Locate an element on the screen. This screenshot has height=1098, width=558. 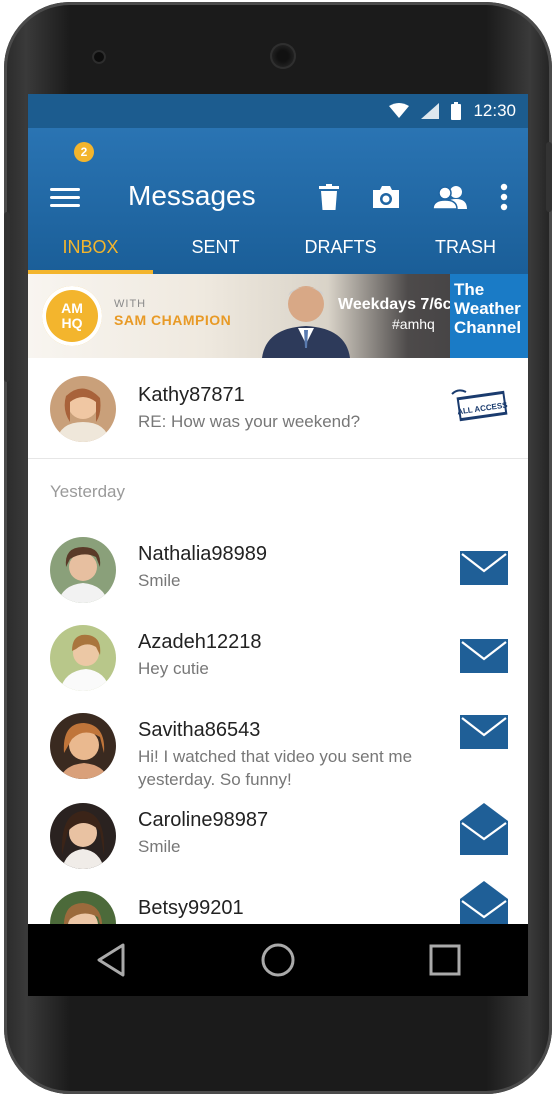
ad-hashtag: #amhq is located at coordinates (413, 324).